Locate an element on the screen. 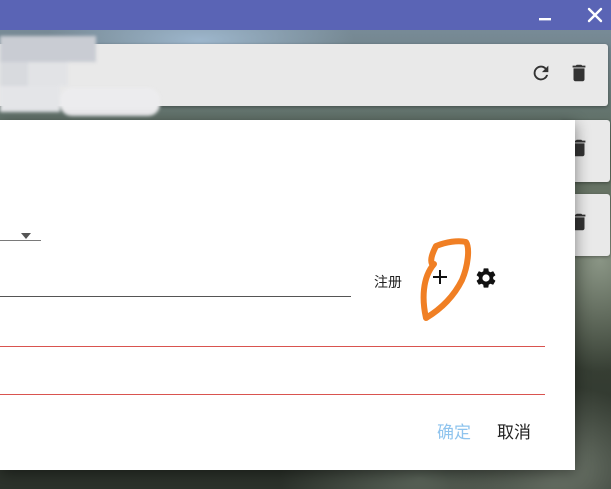 This screenshot has width=611, height=489. settings-button is located at coordinates (486, 280).